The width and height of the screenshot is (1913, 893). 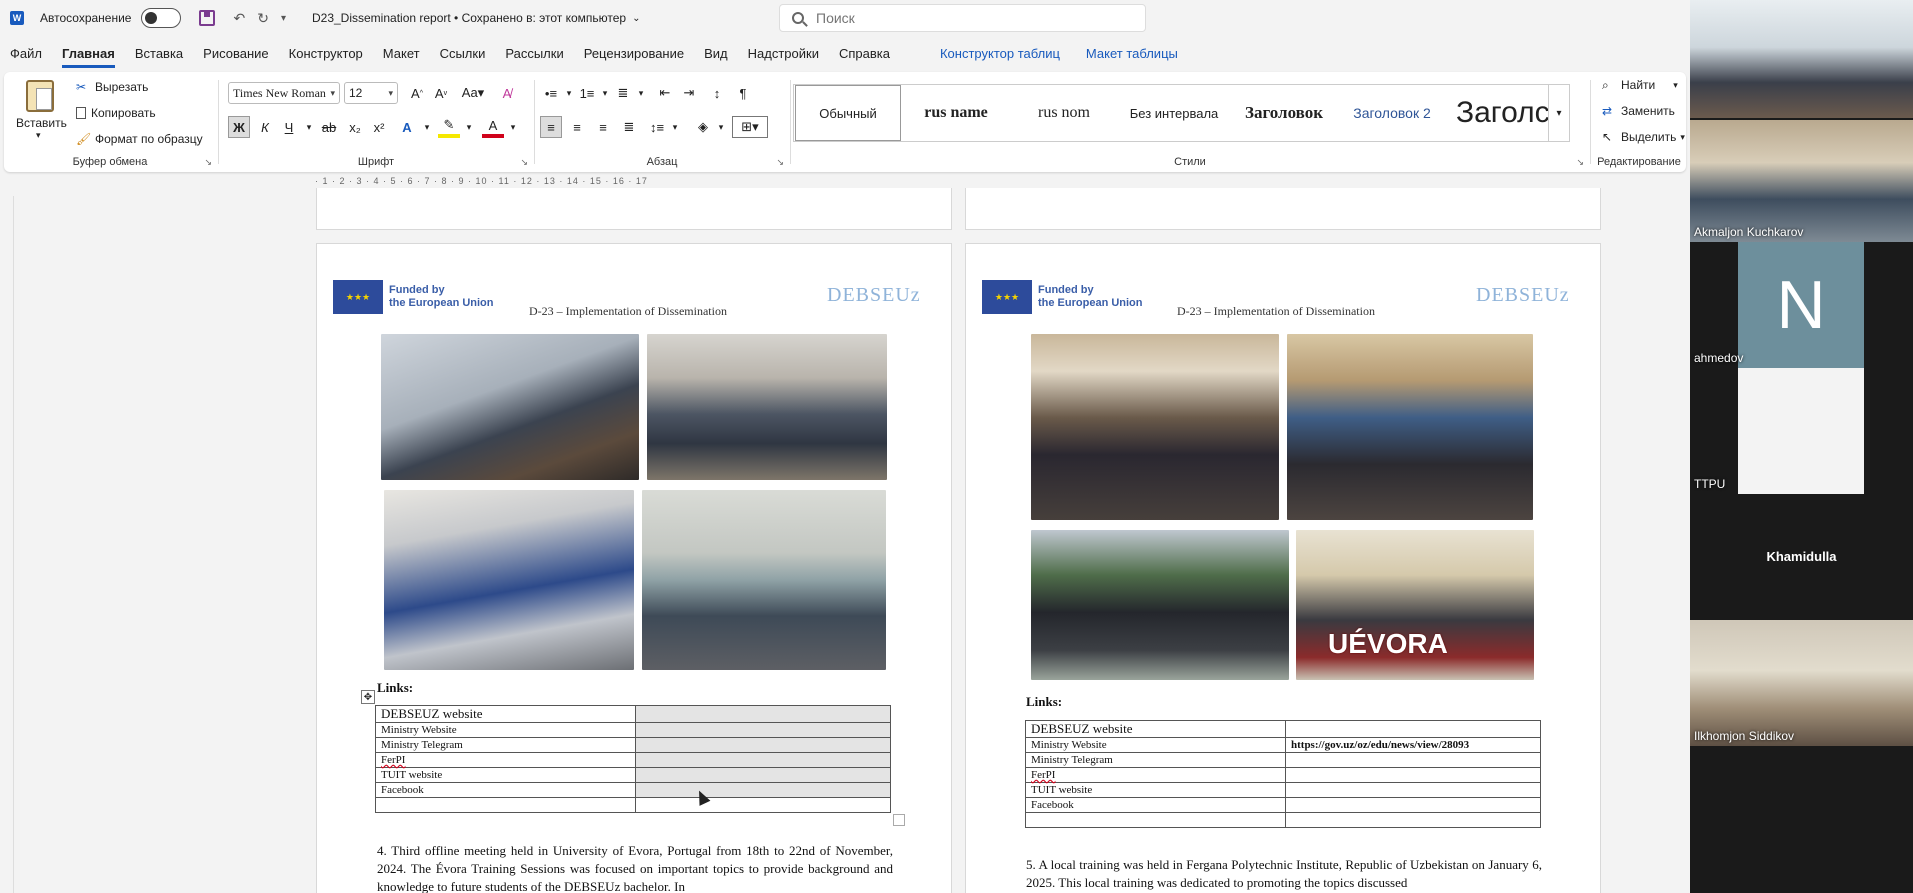 I want to click on redo-icon: ↻, so click(x=263, y=18).